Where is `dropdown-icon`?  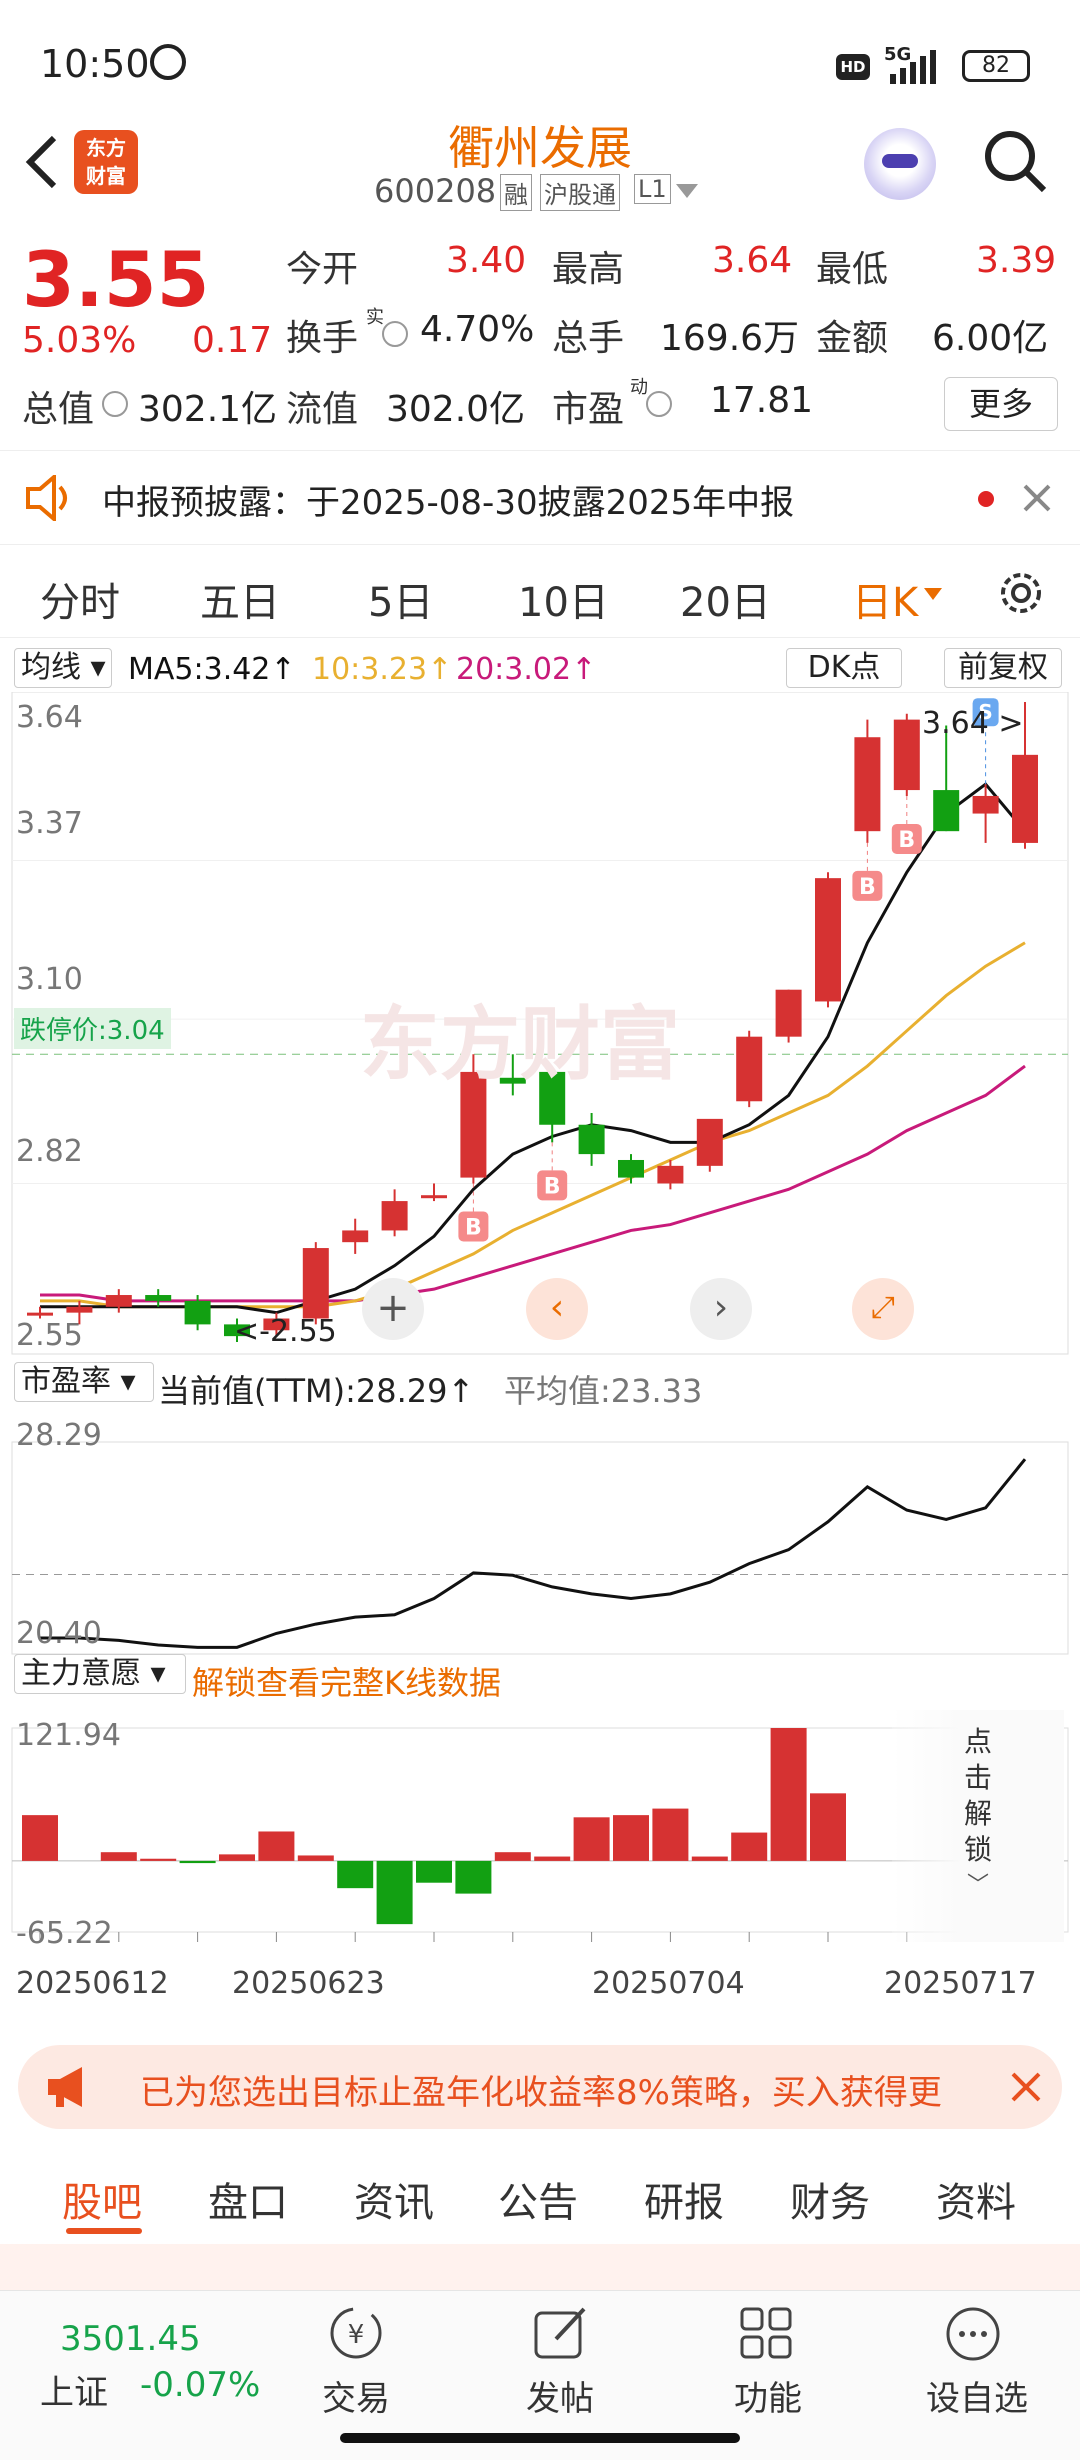 dropdown-icon is located at coordinates (687, 191).